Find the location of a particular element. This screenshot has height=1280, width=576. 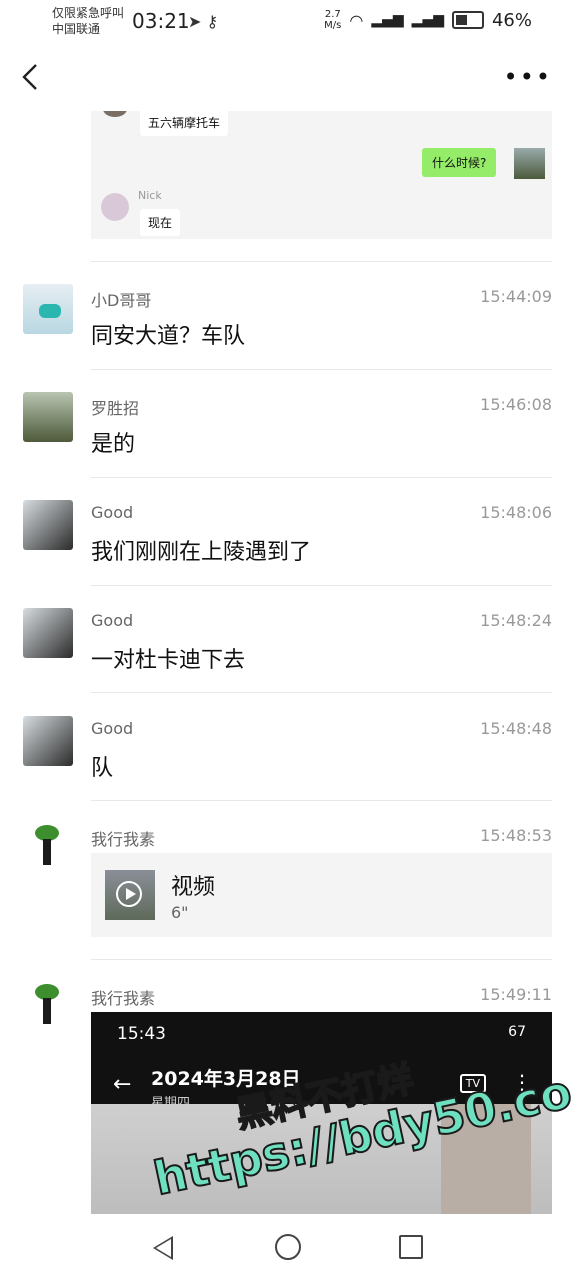

quoted-avatar-nick is located at coordinates (115, 207).